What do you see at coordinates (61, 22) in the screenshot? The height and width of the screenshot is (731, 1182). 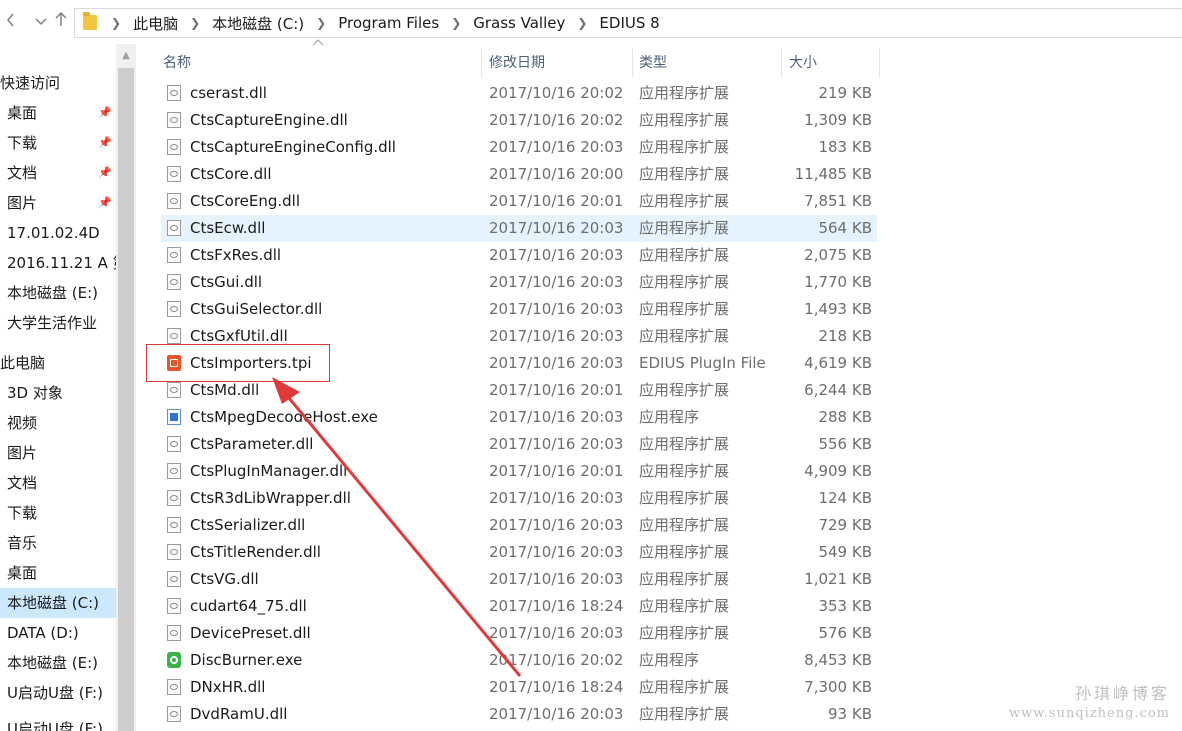 I see `arrow-up-icon` at bounding box center [61, 22].